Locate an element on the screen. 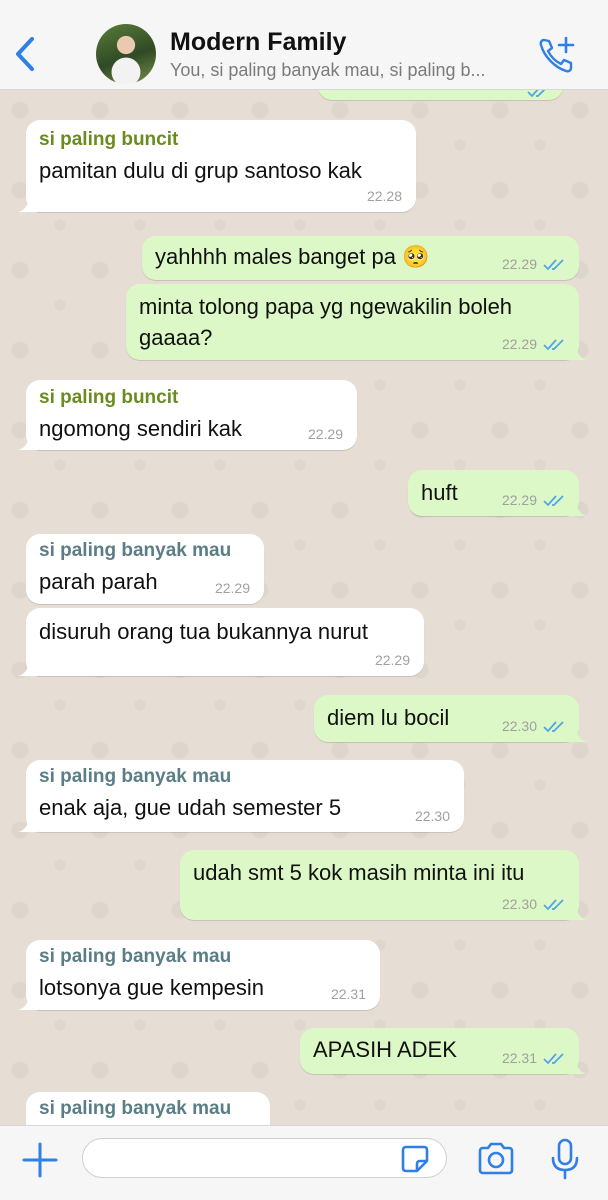  microphone-icon is located at coordinates (565, 1159).